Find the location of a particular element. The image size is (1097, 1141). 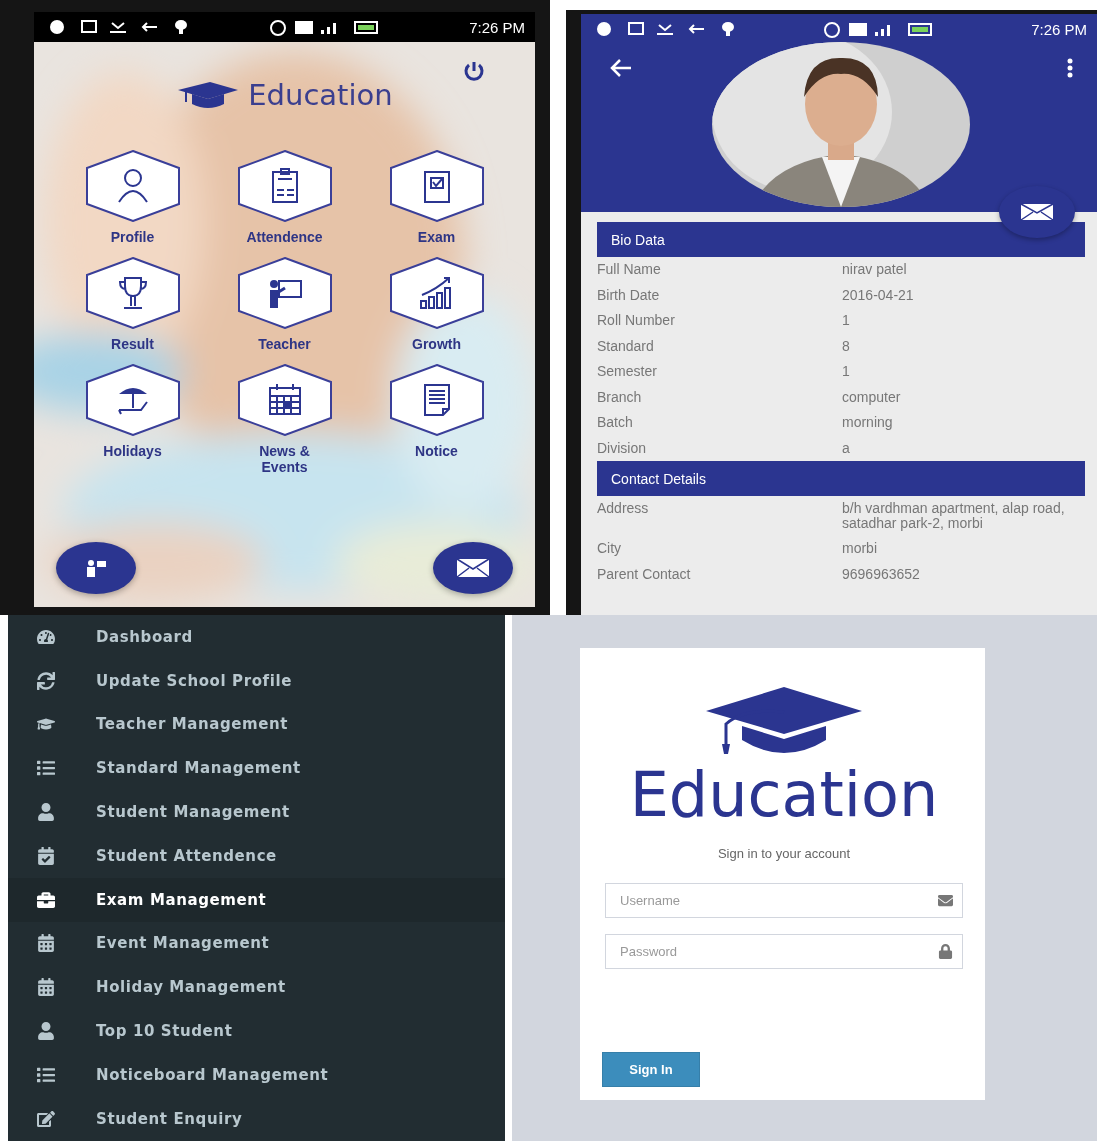

sidebar-item: Standard Management is located at coordinates (256, 768).